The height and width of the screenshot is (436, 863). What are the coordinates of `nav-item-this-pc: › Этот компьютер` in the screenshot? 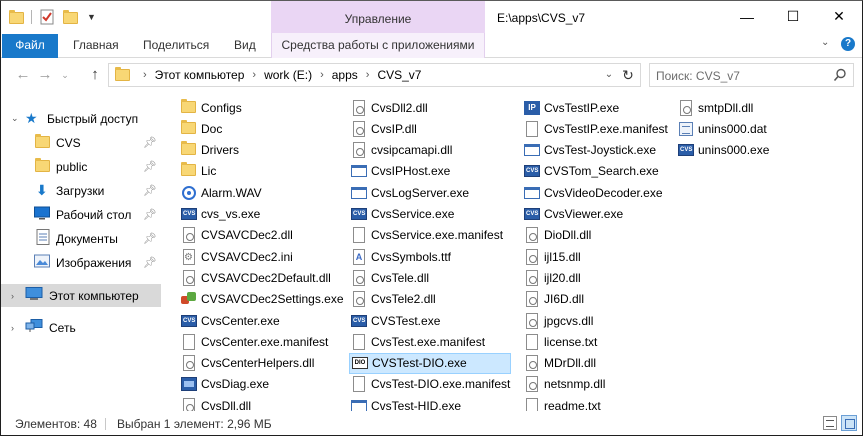 It's located at (81, 295).